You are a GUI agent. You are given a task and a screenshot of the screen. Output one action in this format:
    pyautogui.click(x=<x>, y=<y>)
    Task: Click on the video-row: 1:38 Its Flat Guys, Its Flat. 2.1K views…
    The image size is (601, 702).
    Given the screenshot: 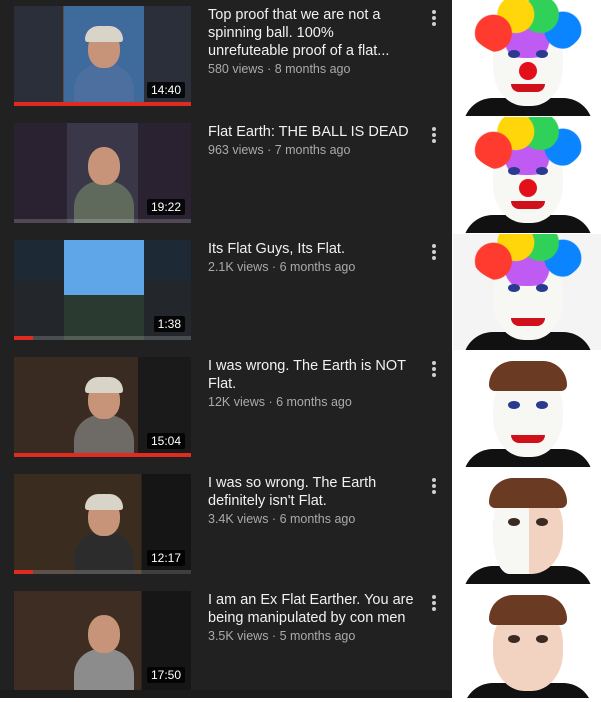 What is the action you would take?
    pyautogui.click(x=226, y=292)
    